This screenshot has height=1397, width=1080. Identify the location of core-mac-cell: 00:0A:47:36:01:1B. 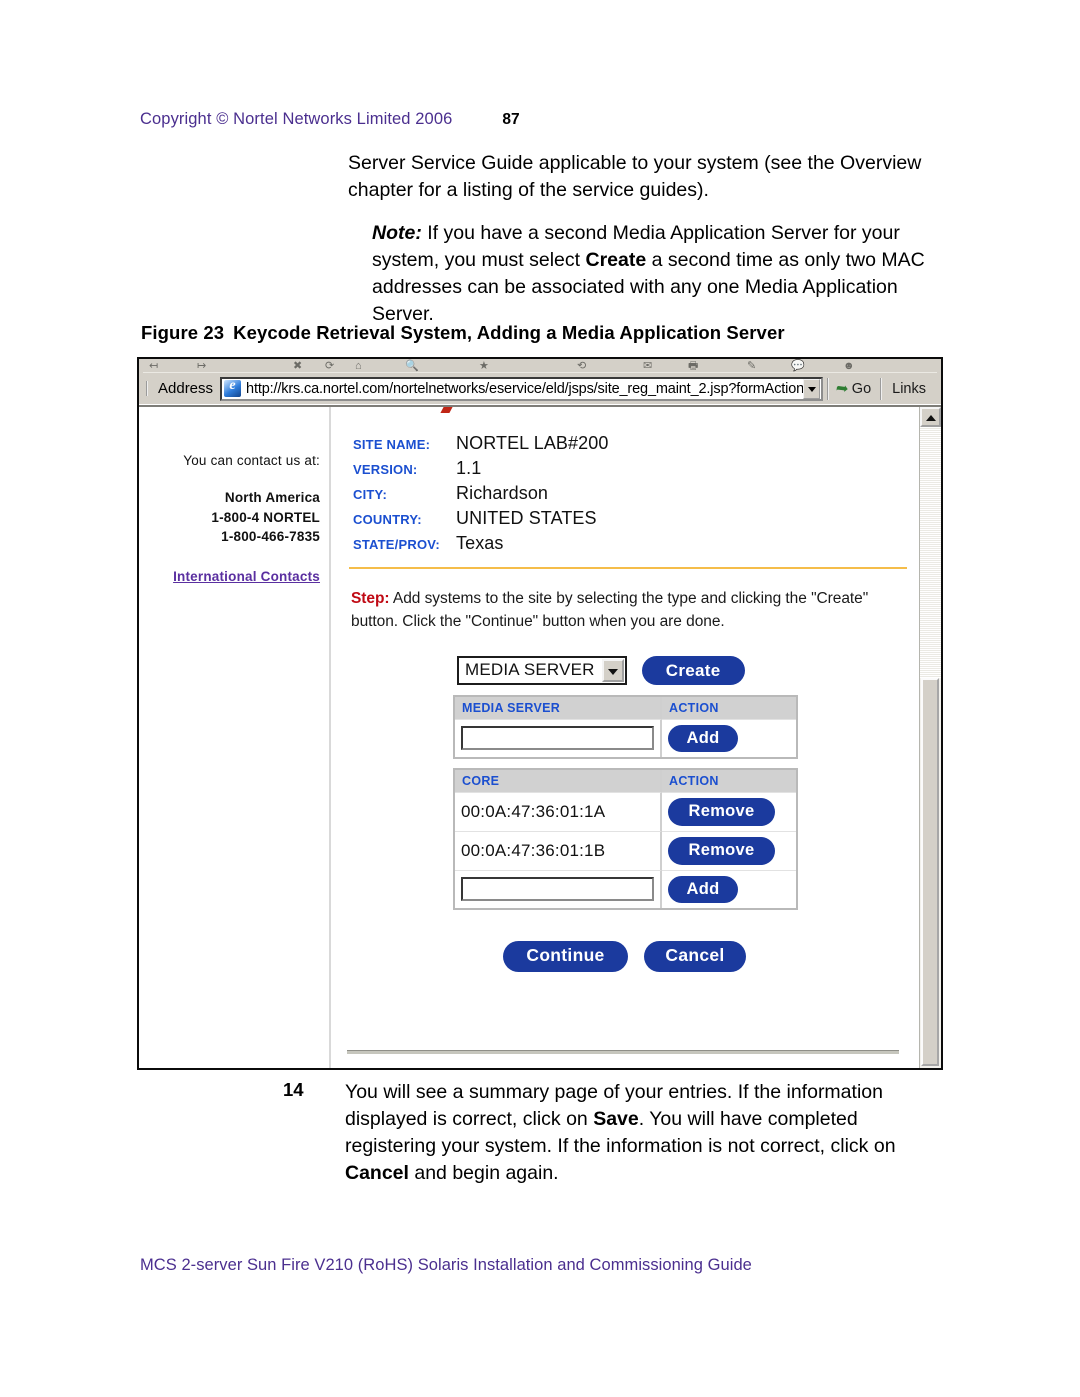
(558, 850).